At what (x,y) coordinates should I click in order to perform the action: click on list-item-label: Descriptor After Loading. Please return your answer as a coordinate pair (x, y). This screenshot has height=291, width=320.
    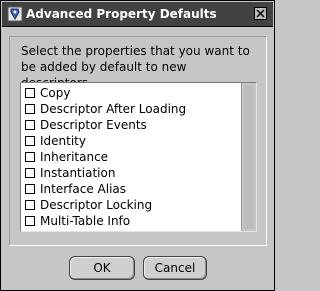
    Looking at the image, I should click on (113, 109).